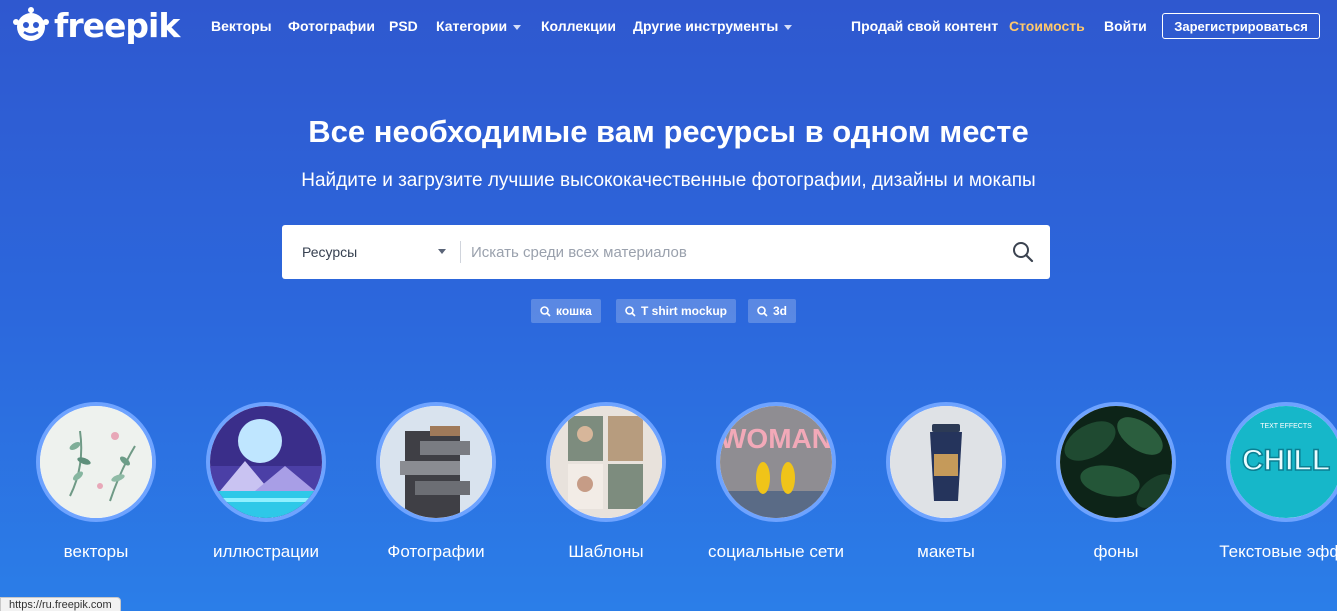  What do you see at coordinates (1286, 460) in the screenshot?
I see `thumbnail-text: CHILL` at bounding box center [1286, 460].